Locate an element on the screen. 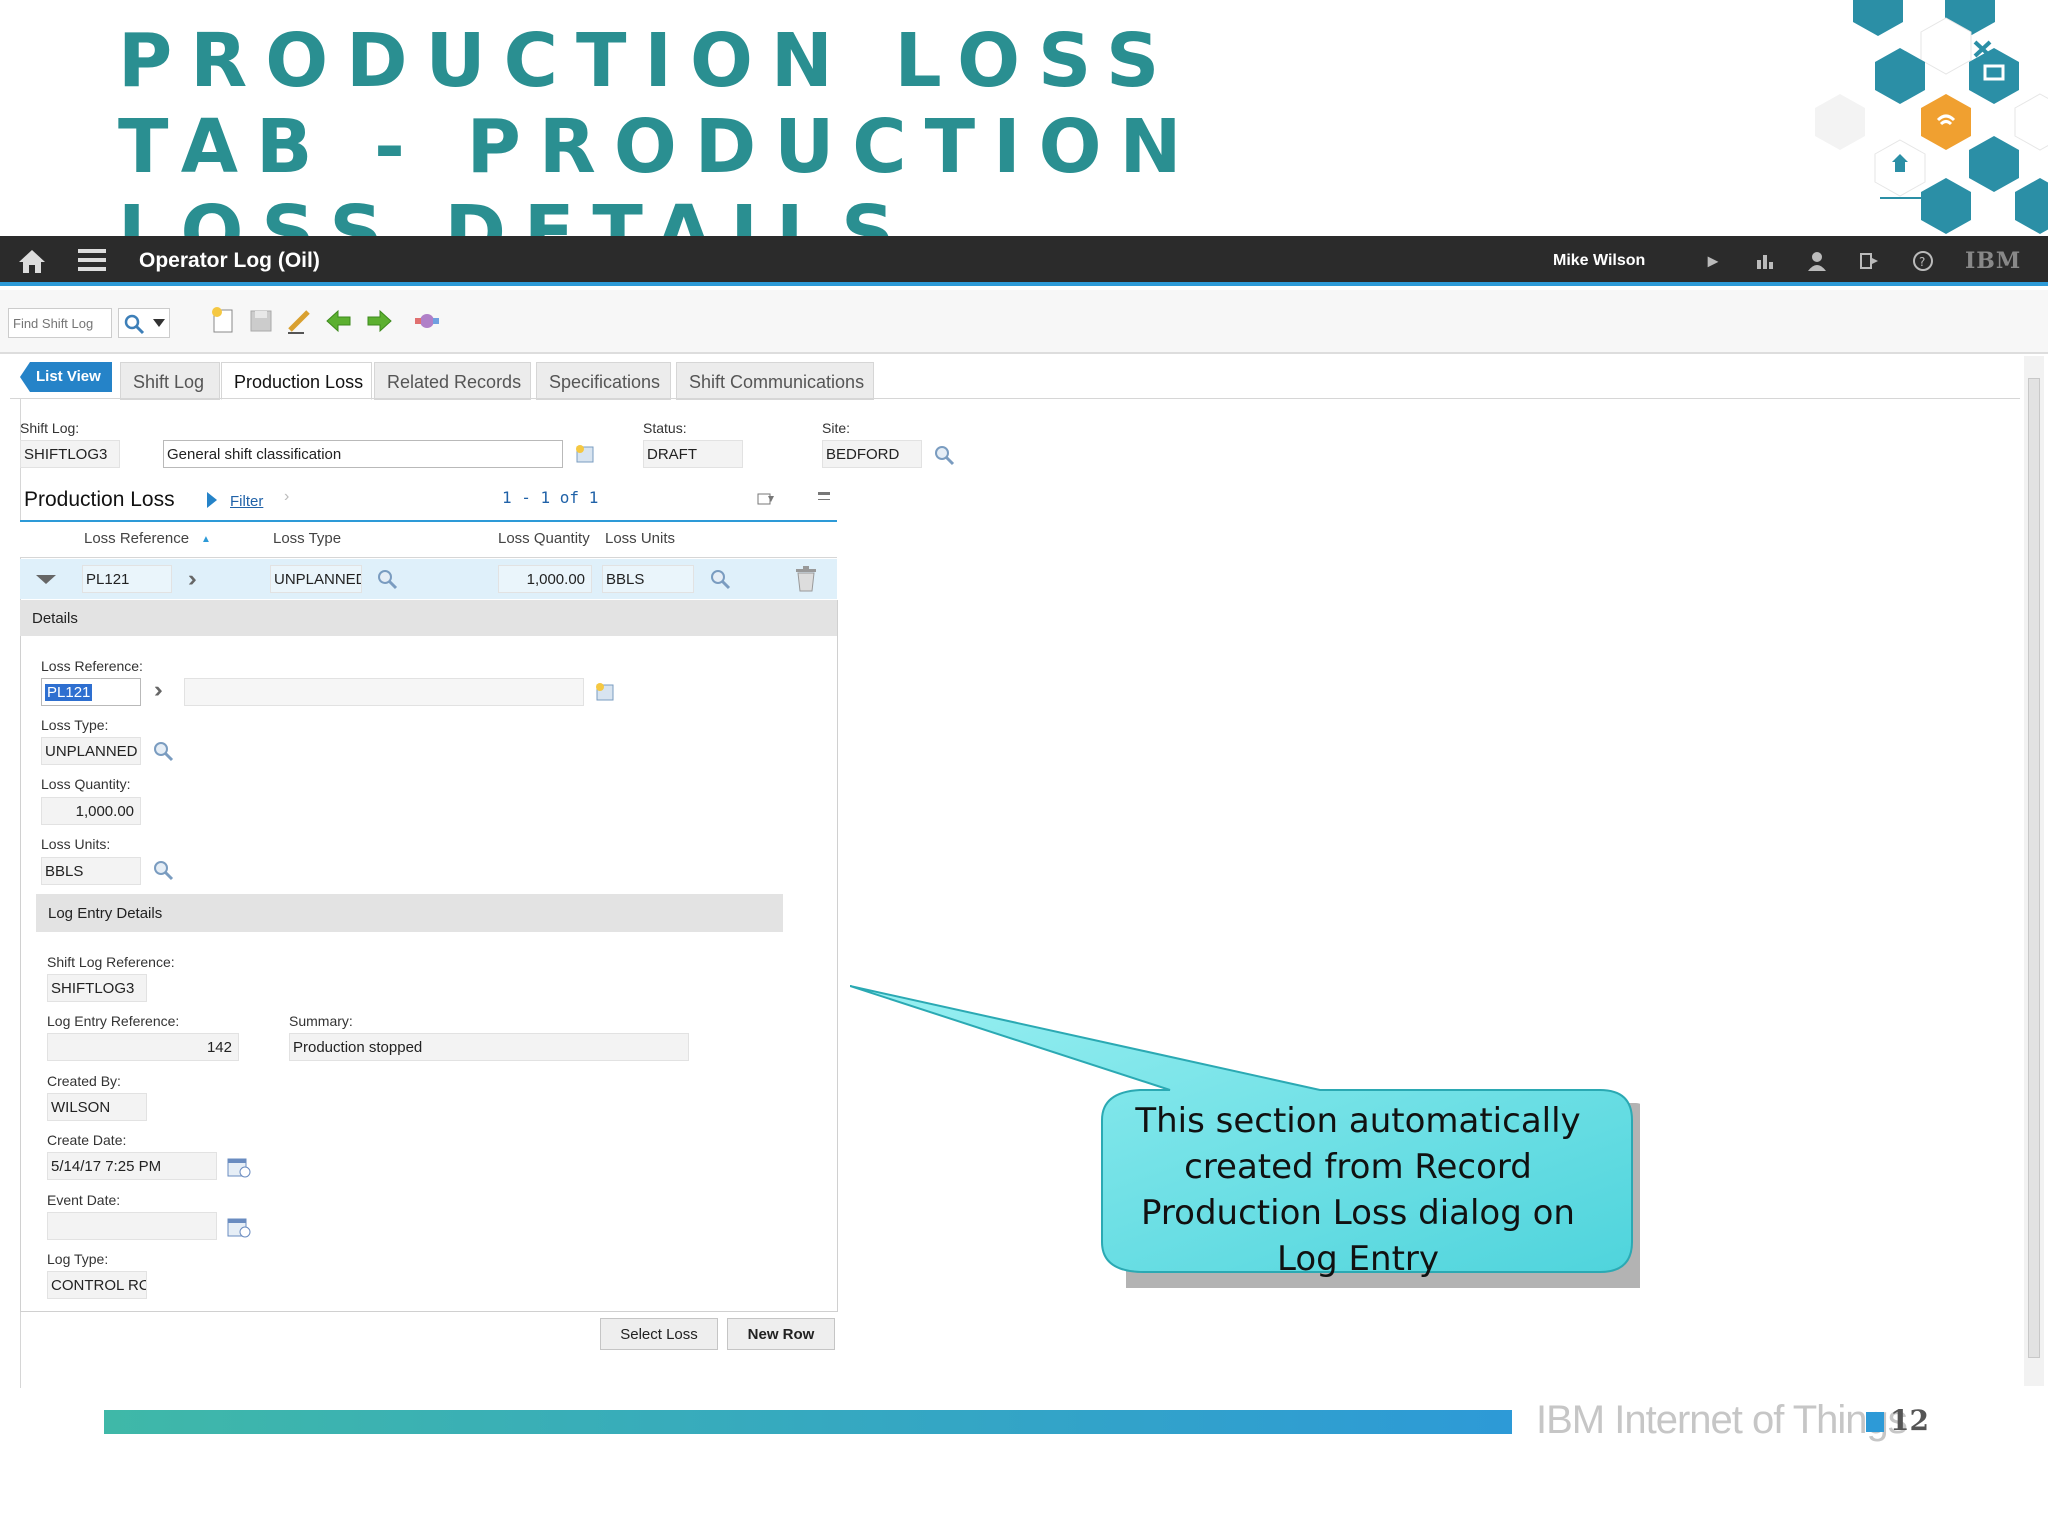  column-loss-type: Loss Type is located at coordinates (307, 538).